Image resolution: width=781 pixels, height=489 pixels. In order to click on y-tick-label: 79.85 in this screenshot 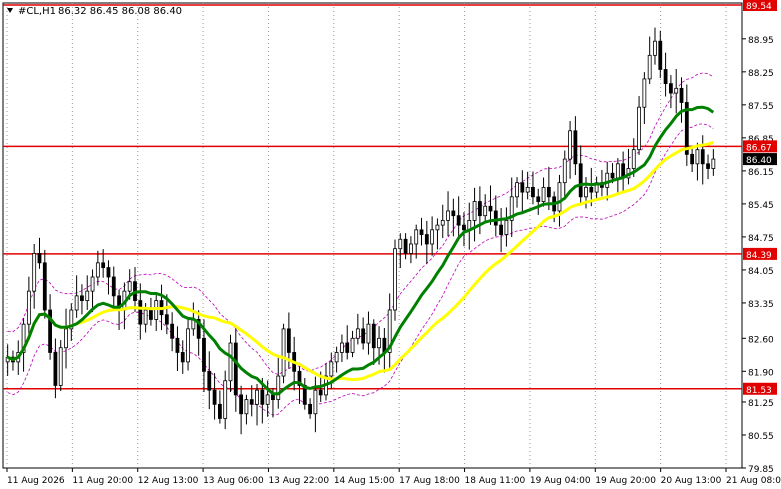, I will do `click(761, 470)`.